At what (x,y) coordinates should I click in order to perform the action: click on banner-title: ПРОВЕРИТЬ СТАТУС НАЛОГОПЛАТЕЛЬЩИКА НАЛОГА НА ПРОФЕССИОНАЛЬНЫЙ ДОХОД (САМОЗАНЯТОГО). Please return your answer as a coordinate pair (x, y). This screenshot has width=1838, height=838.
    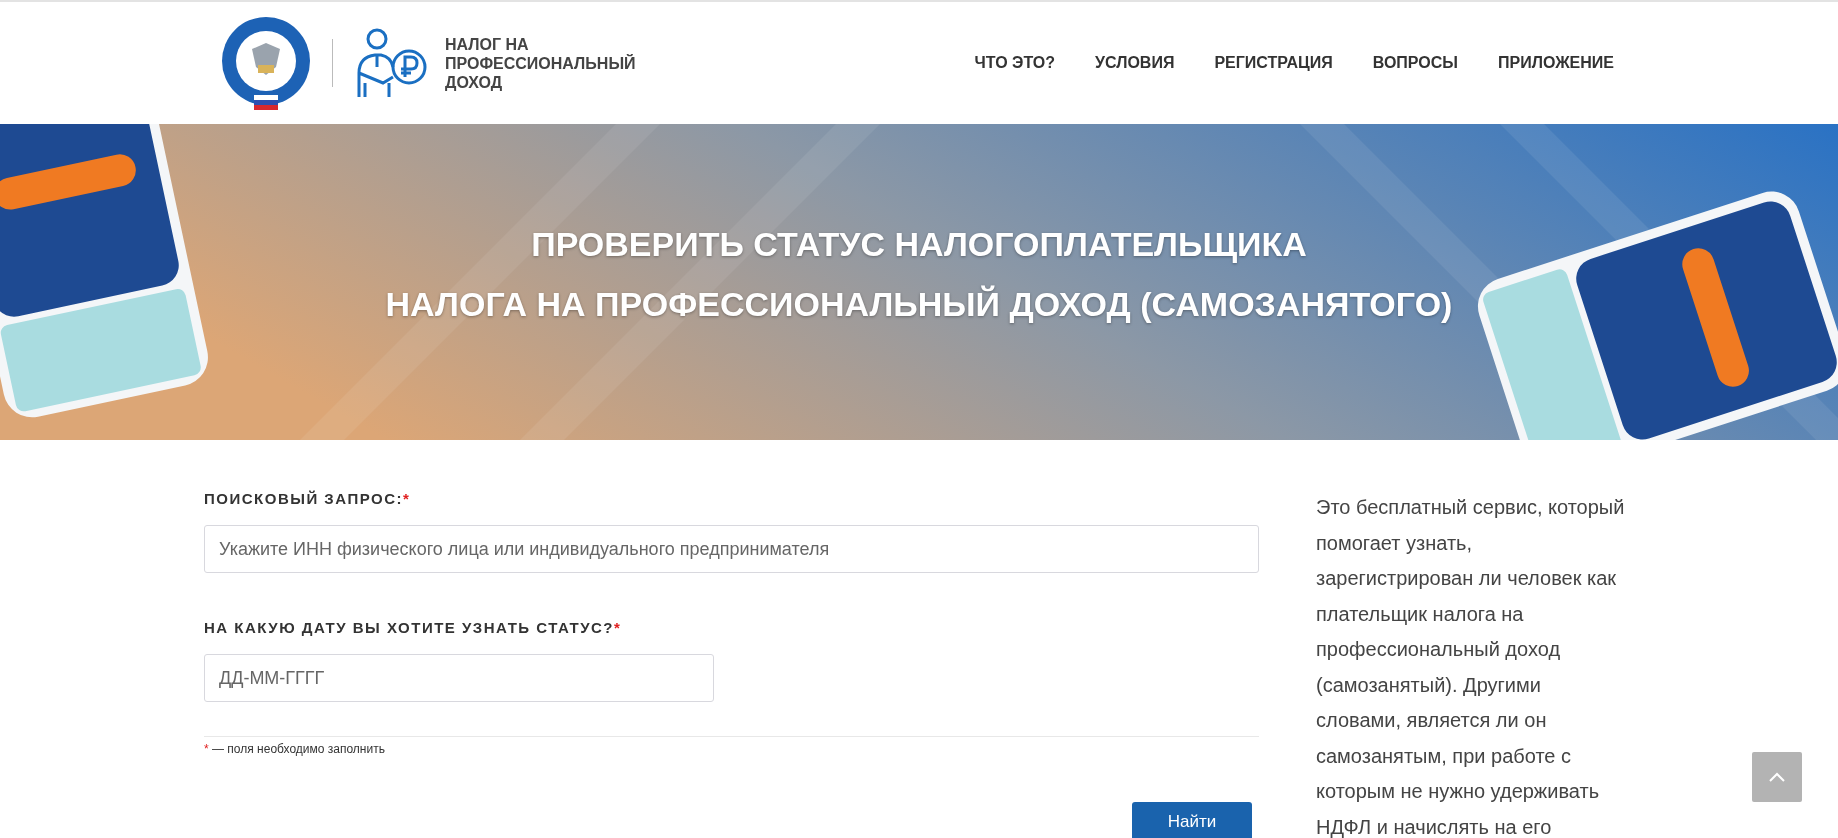
    Looking at the image, I should click on (919, 274).